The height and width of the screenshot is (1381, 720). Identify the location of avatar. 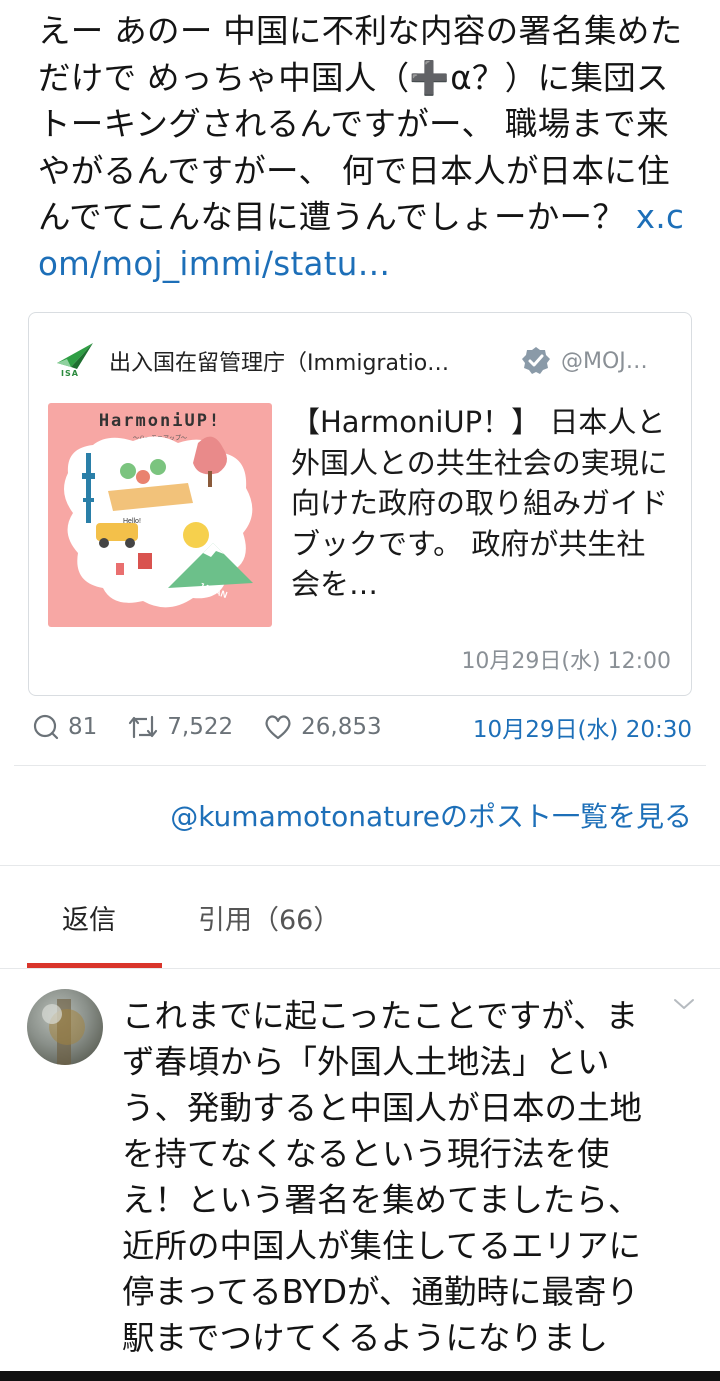
(65, 1027).